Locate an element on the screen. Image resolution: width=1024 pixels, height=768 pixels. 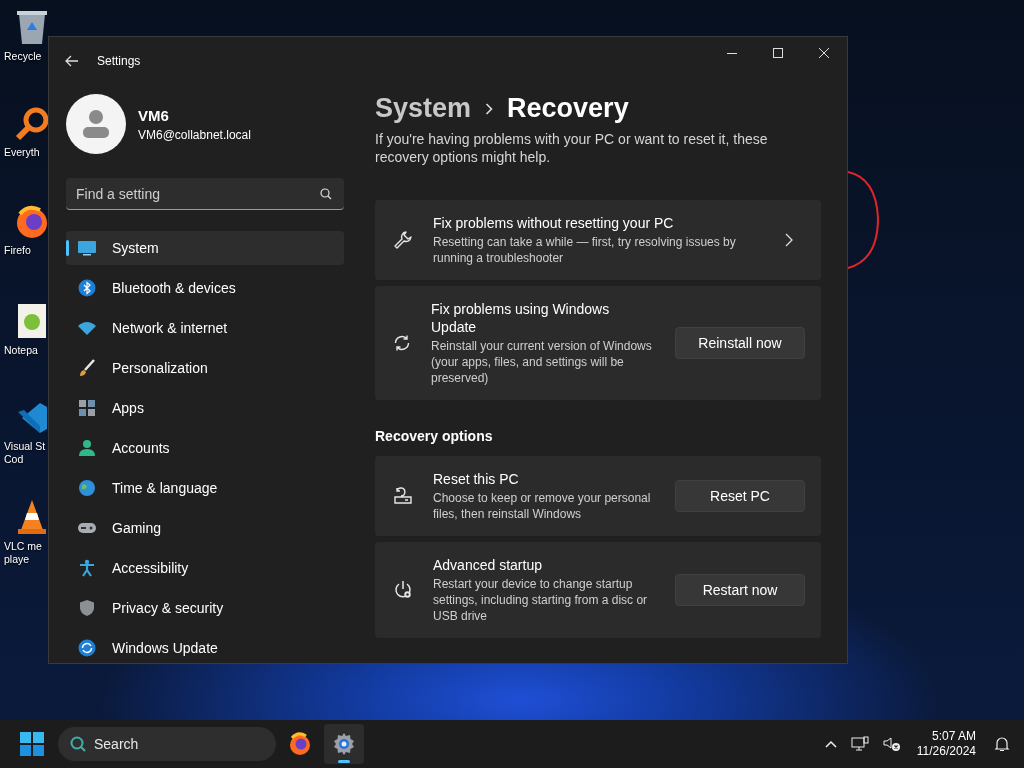
gear-icon is located at coordinates (344, 744).